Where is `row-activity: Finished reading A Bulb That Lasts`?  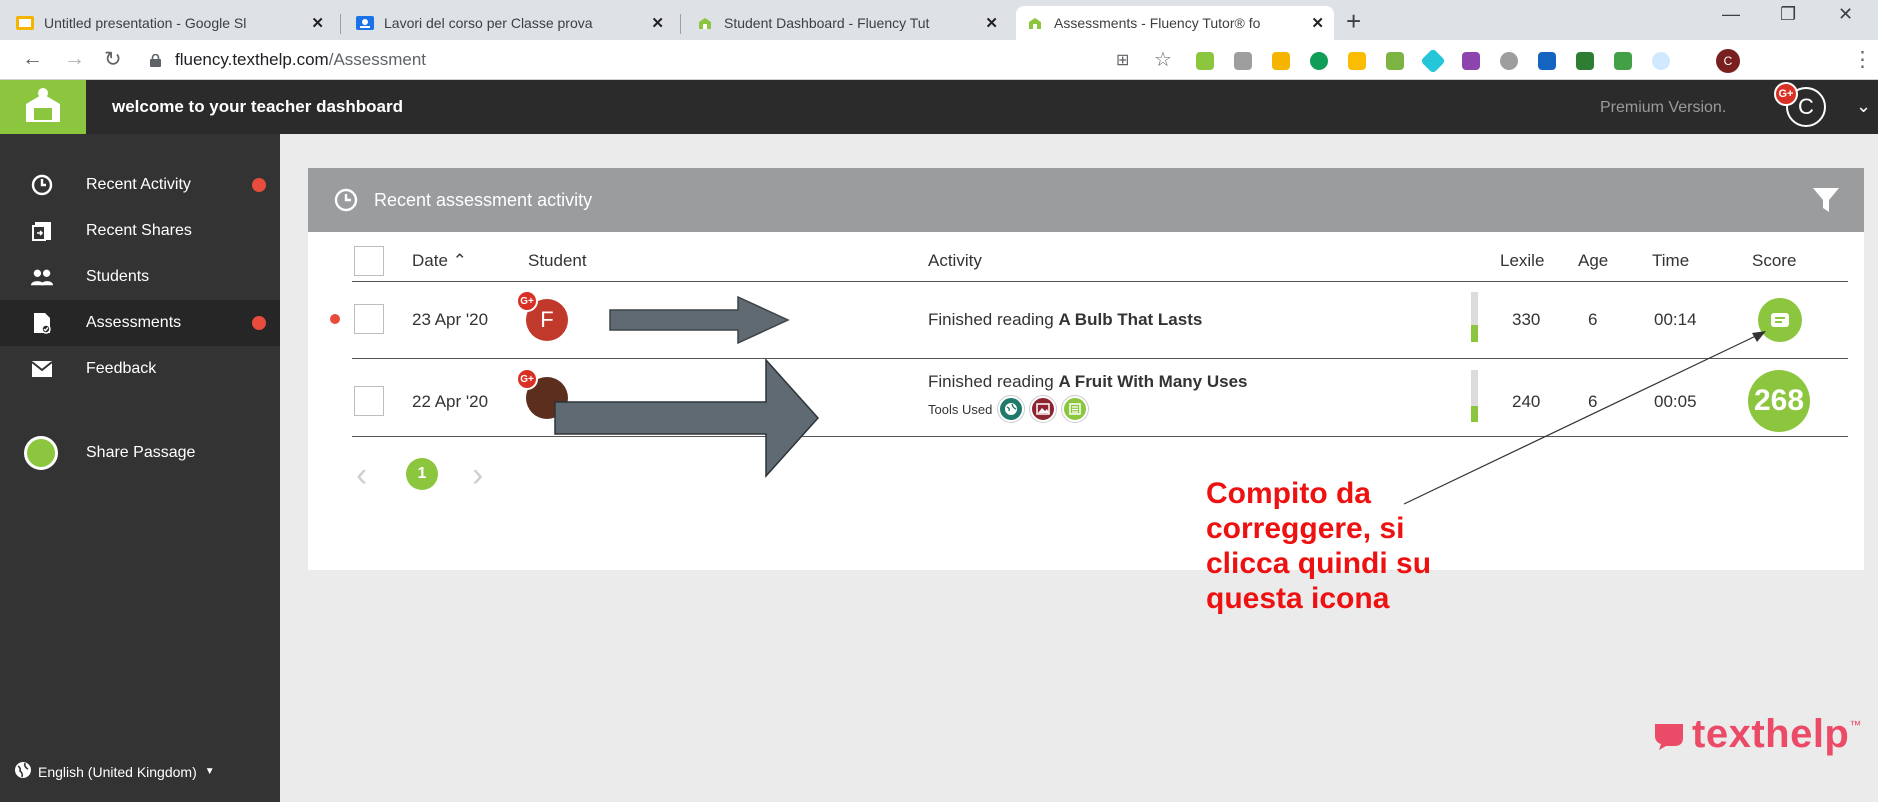
row-activity: Finished reading A Bulb That Lasts is located at coordinates (1065, 320).